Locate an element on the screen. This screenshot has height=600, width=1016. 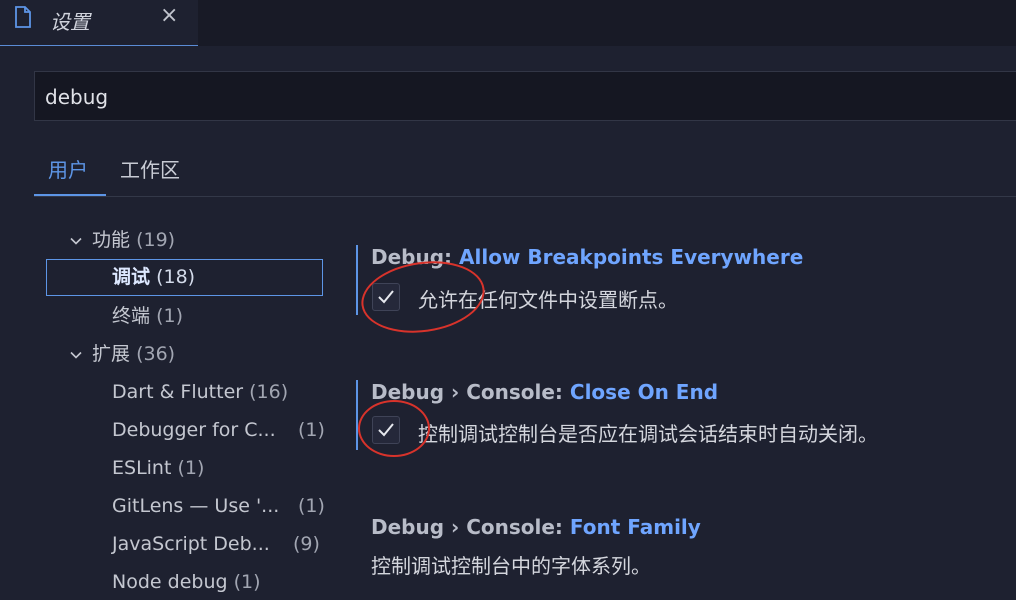
setting-title: Debug › Console: Font Family is located at coordinates (536, 527).